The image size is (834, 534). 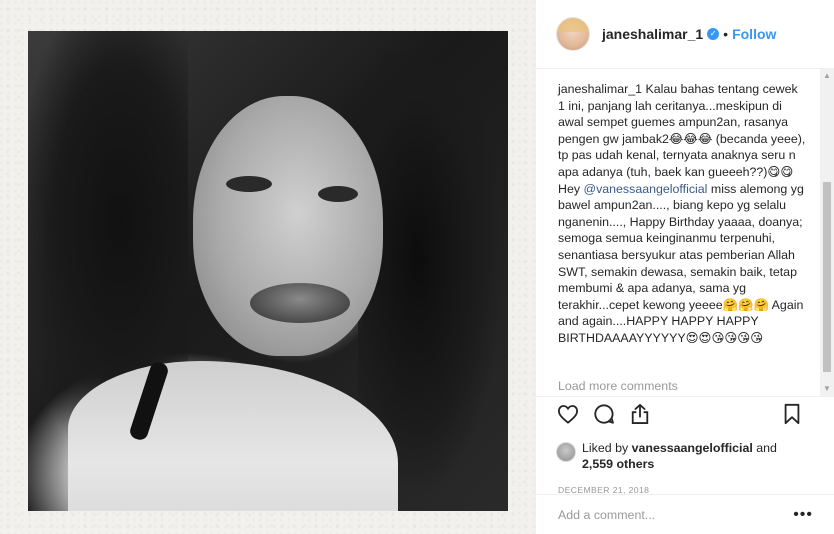 What do you see at coordinates (827, 389) in the screenshot?
I see `scroll-down-arrow-icon: ▼` at bounding box center [827, 389].